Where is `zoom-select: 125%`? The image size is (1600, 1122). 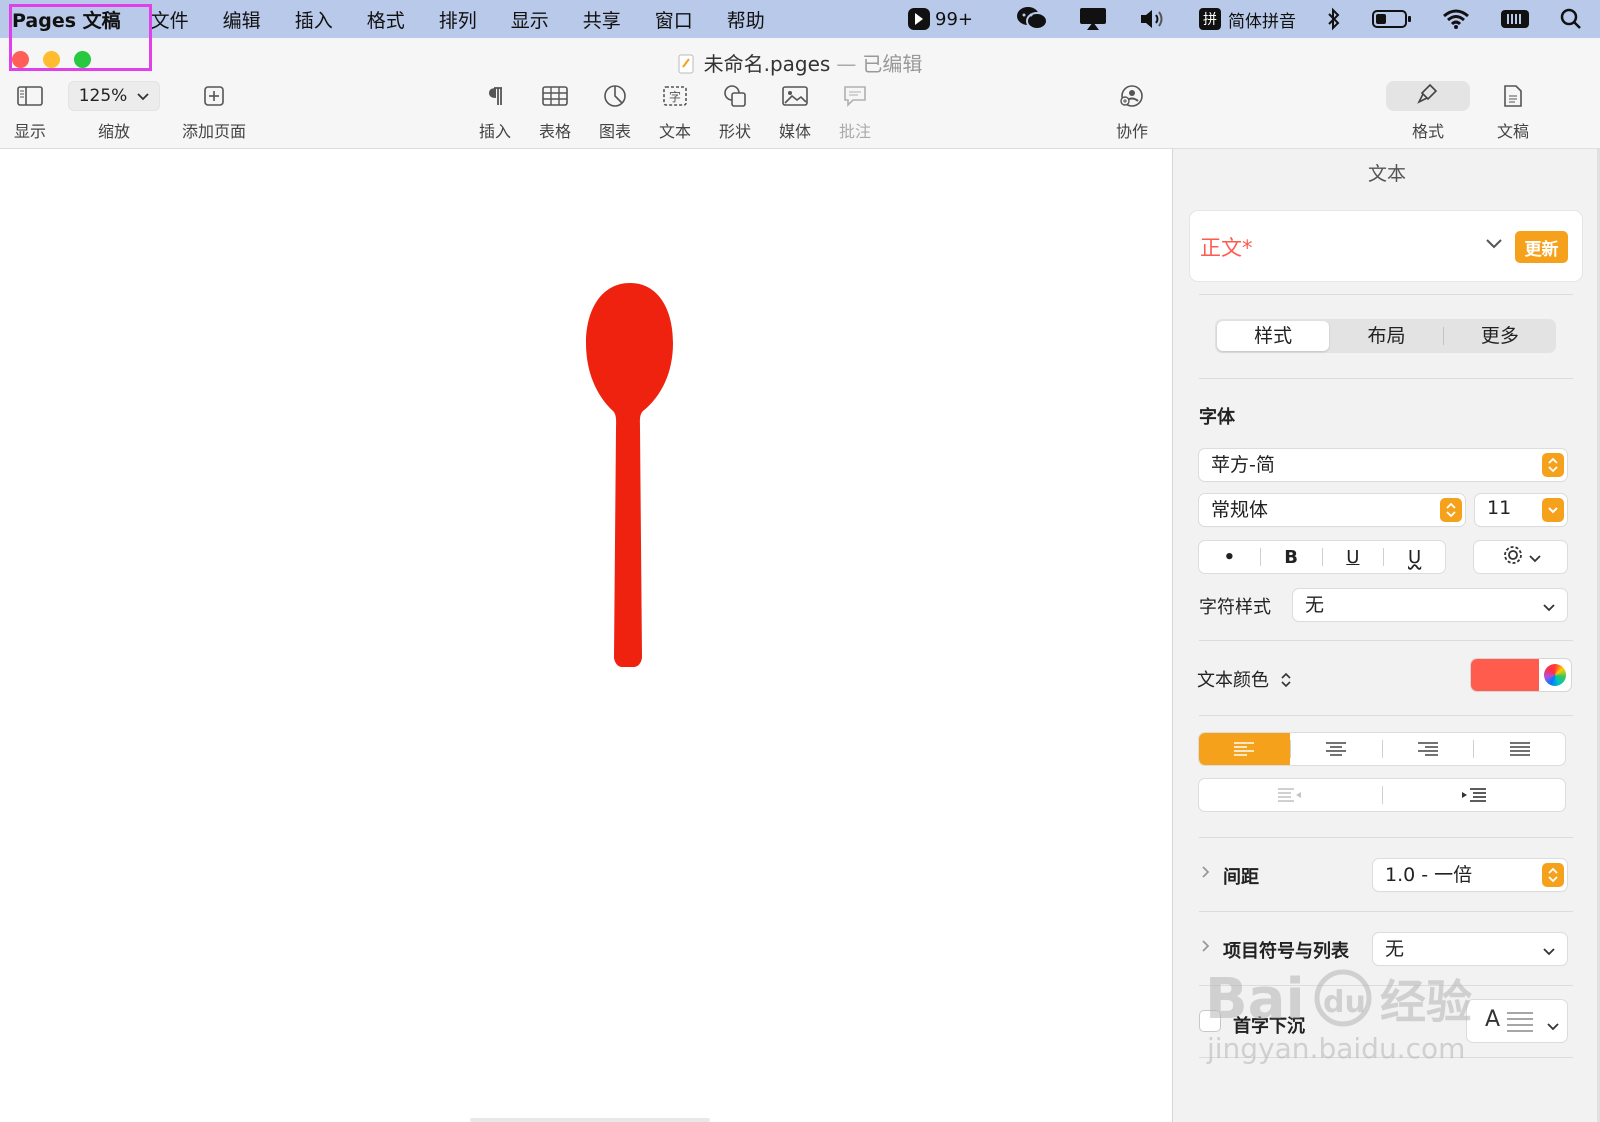 zoom-select: 125% is located at coordinates (114, 96).